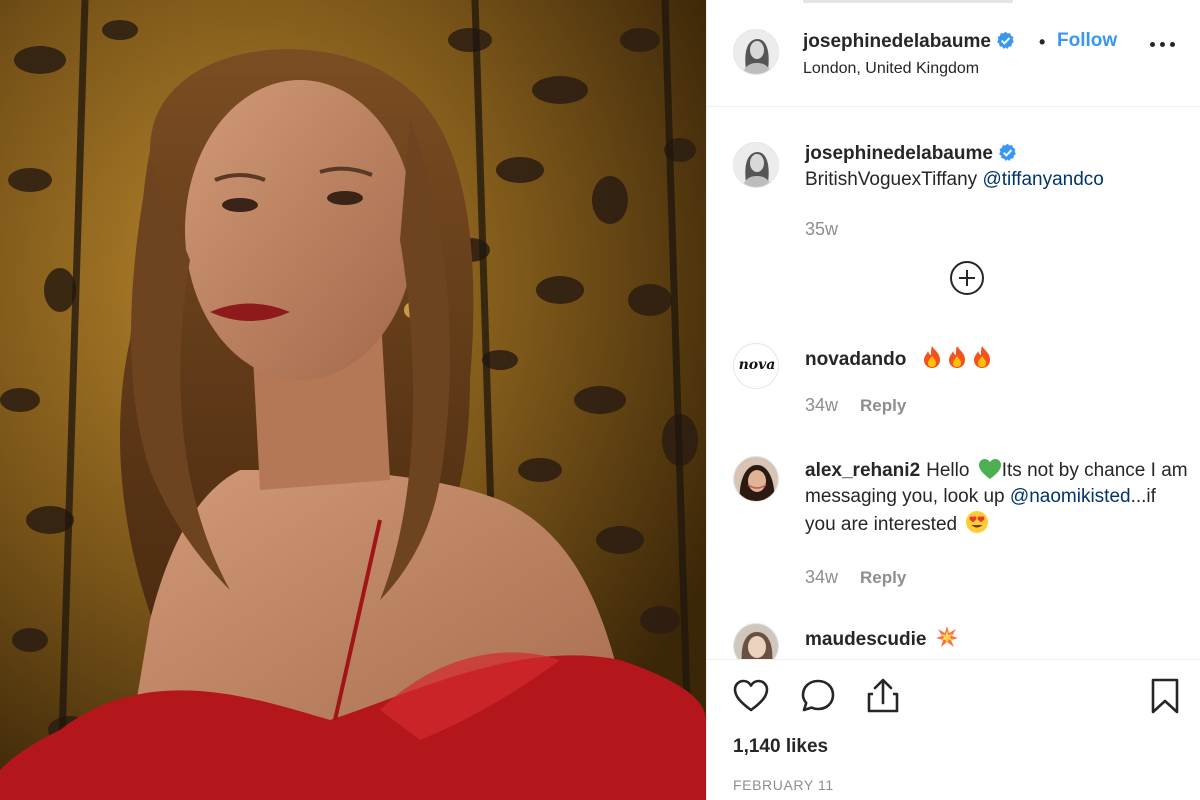 This screenshot has width=1200, height=800. Describe the element at coordinates (1070, 496) in the screenshot. I see `comment-mention-link: @naomikisted` at that location.